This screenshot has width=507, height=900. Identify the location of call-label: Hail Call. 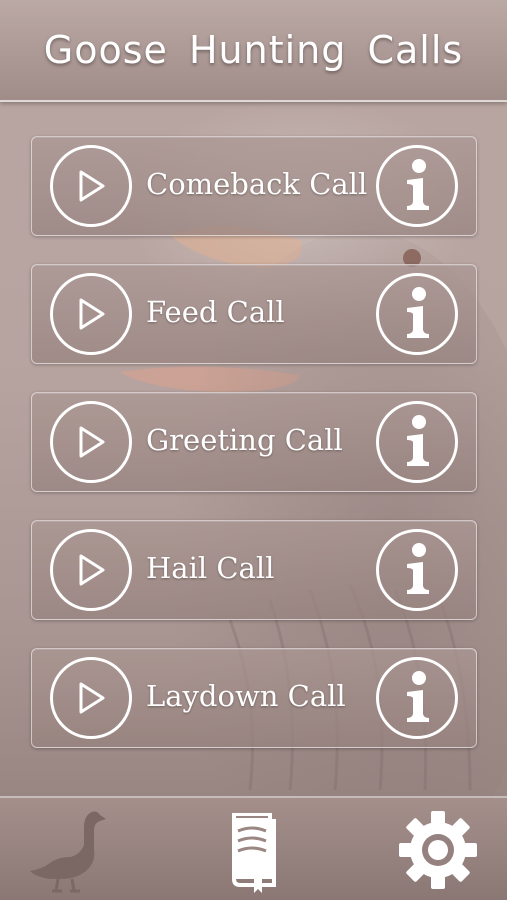
(210, 568).